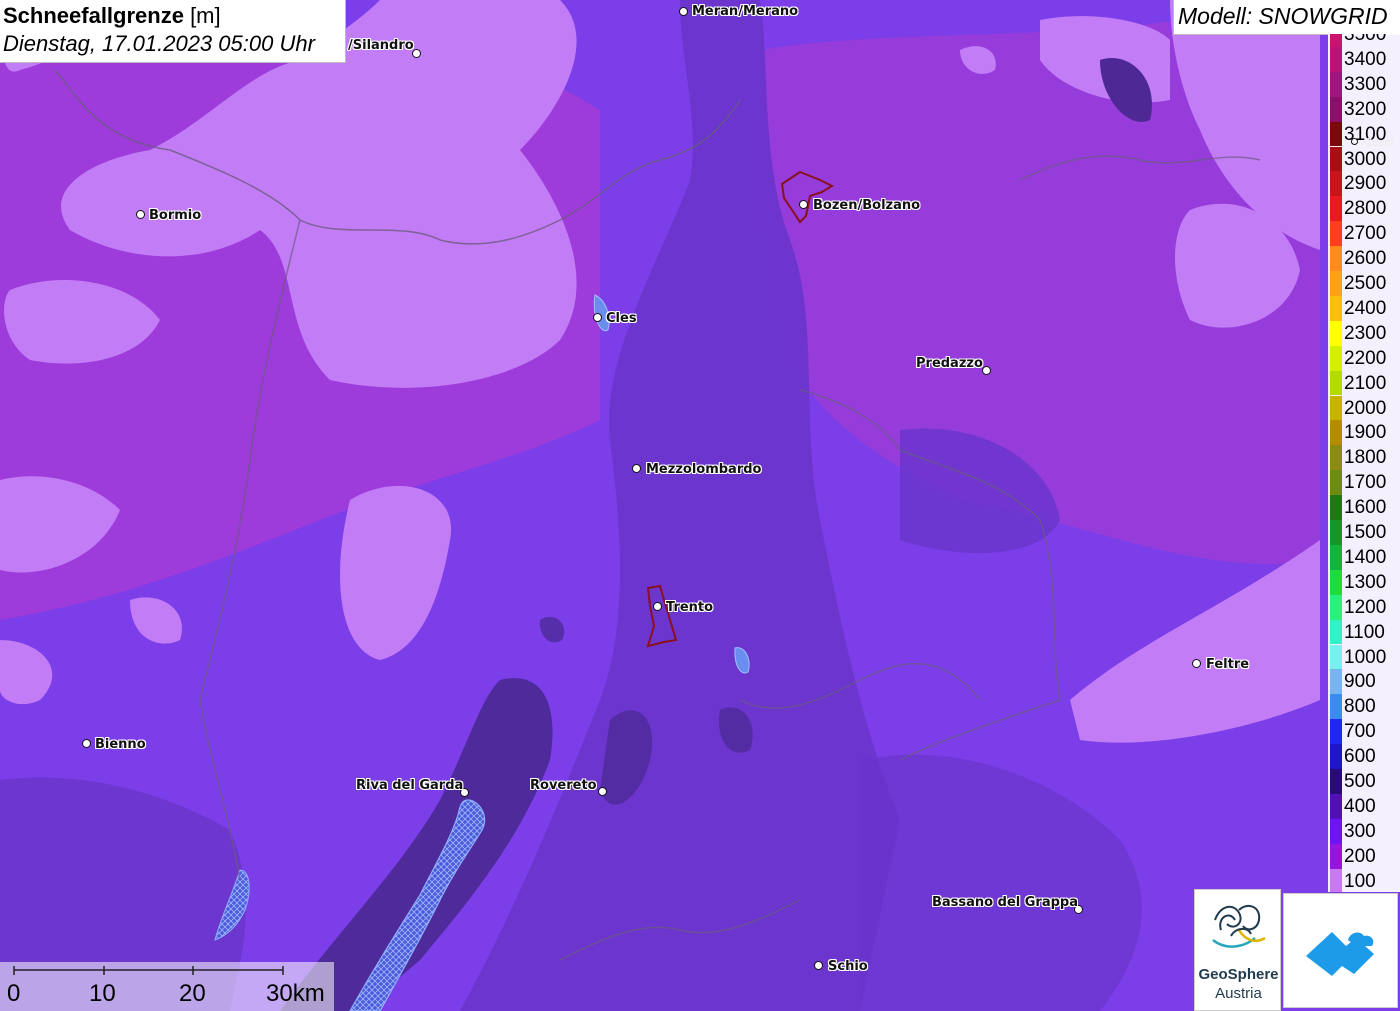 The width and height of the screenshot is (1400, 1011). What do you see at coordinates (120, 744) in the screenshot?
I see `city-label-bienno: Bienno` at bounding box center [120, 744].